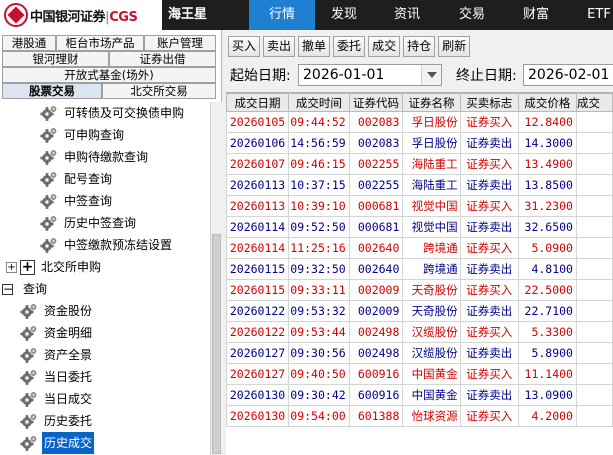  I want to click on end-date-picker: 2026-02-01, so click(568, 75).